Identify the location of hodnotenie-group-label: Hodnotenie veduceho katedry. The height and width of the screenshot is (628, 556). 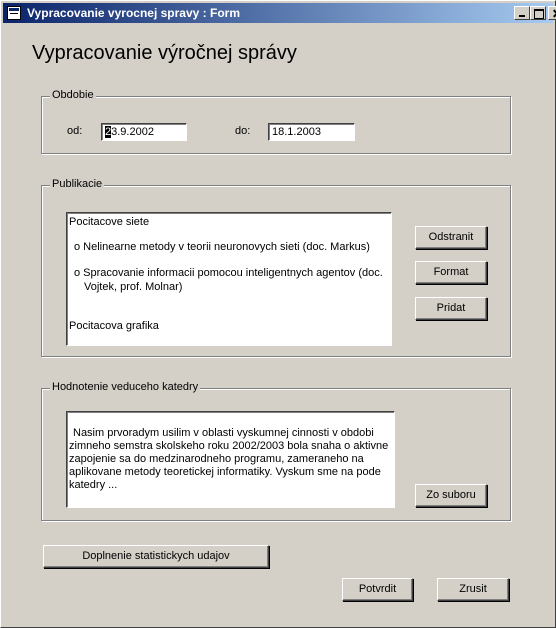
(125, 387).